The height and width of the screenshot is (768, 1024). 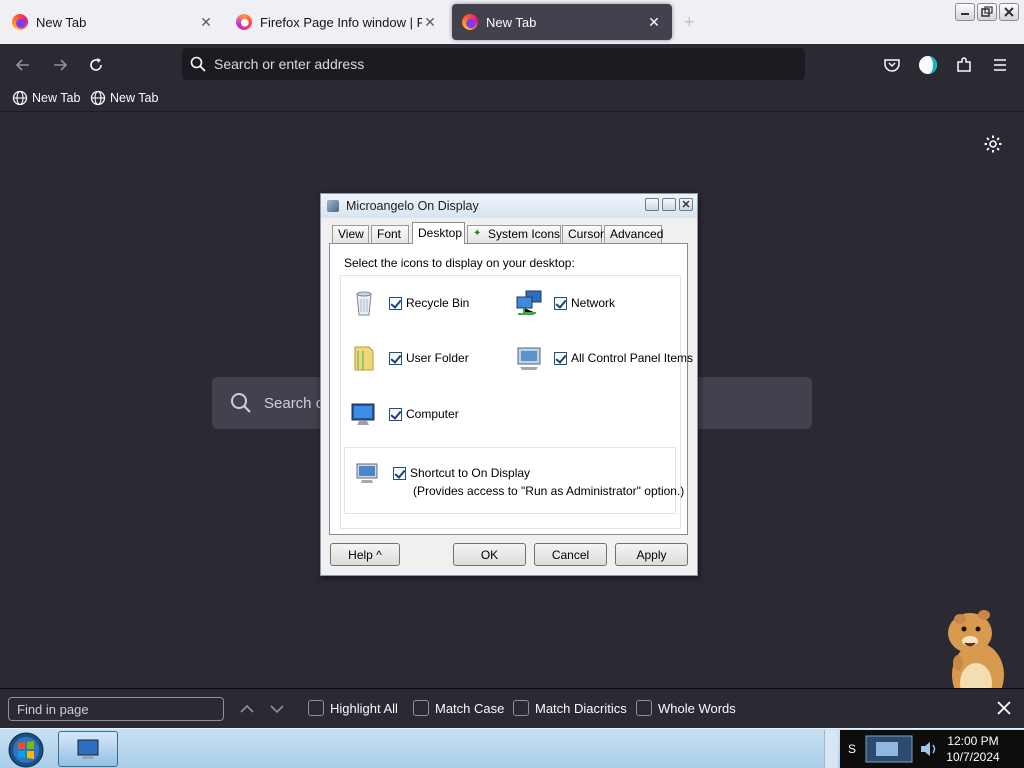 I want to click on reload-button, so click(x=96, y=65).